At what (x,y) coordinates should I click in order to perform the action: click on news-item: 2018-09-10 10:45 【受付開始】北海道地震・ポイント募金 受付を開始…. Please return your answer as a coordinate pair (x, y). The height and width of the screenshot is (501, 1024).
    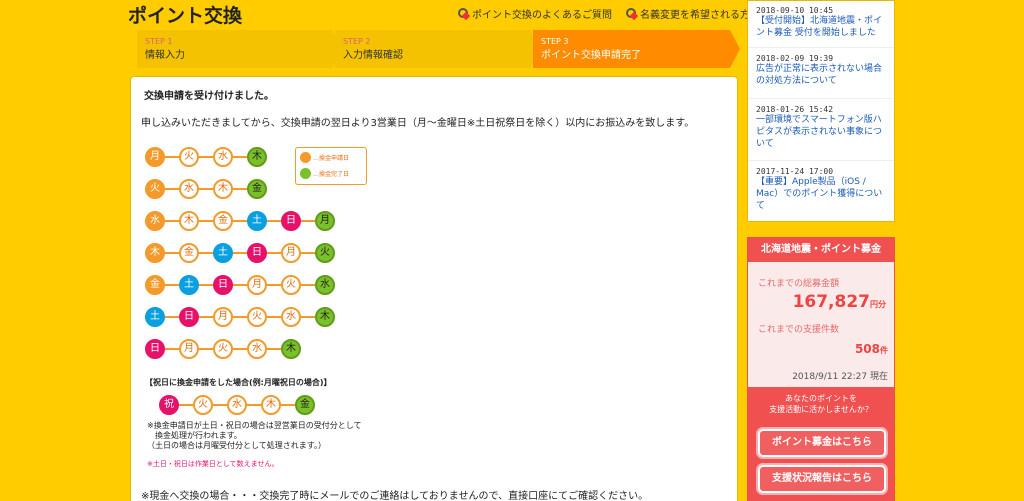
    Looking at the image, I should click on (821, 24).